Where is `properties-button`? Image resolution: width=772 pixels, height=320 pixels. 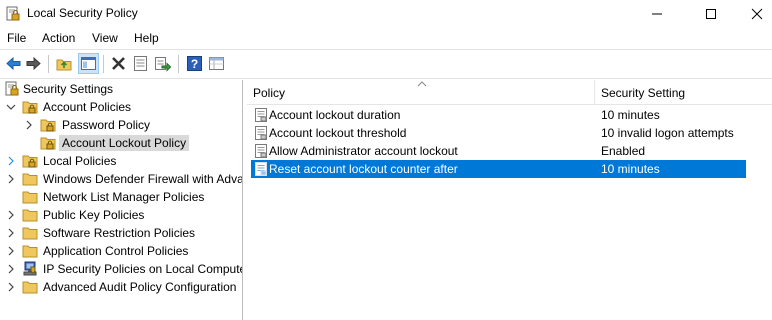
properties-button is located at coordinates (140, 63).